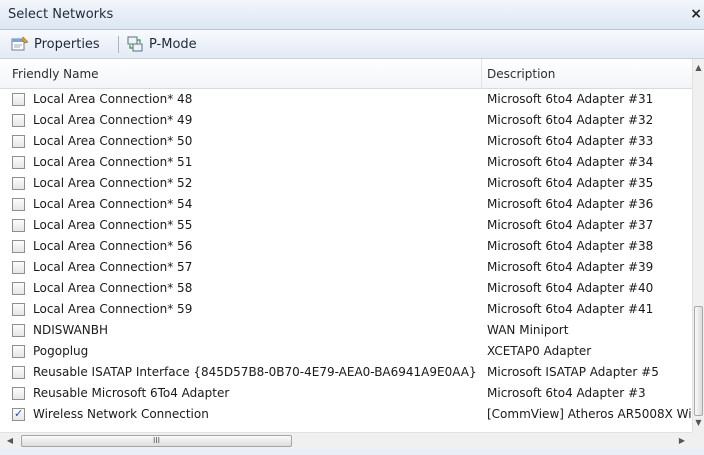 This screenshot has height=455, width=704. I want to click on properties-button: Properties, so click(55, 44).